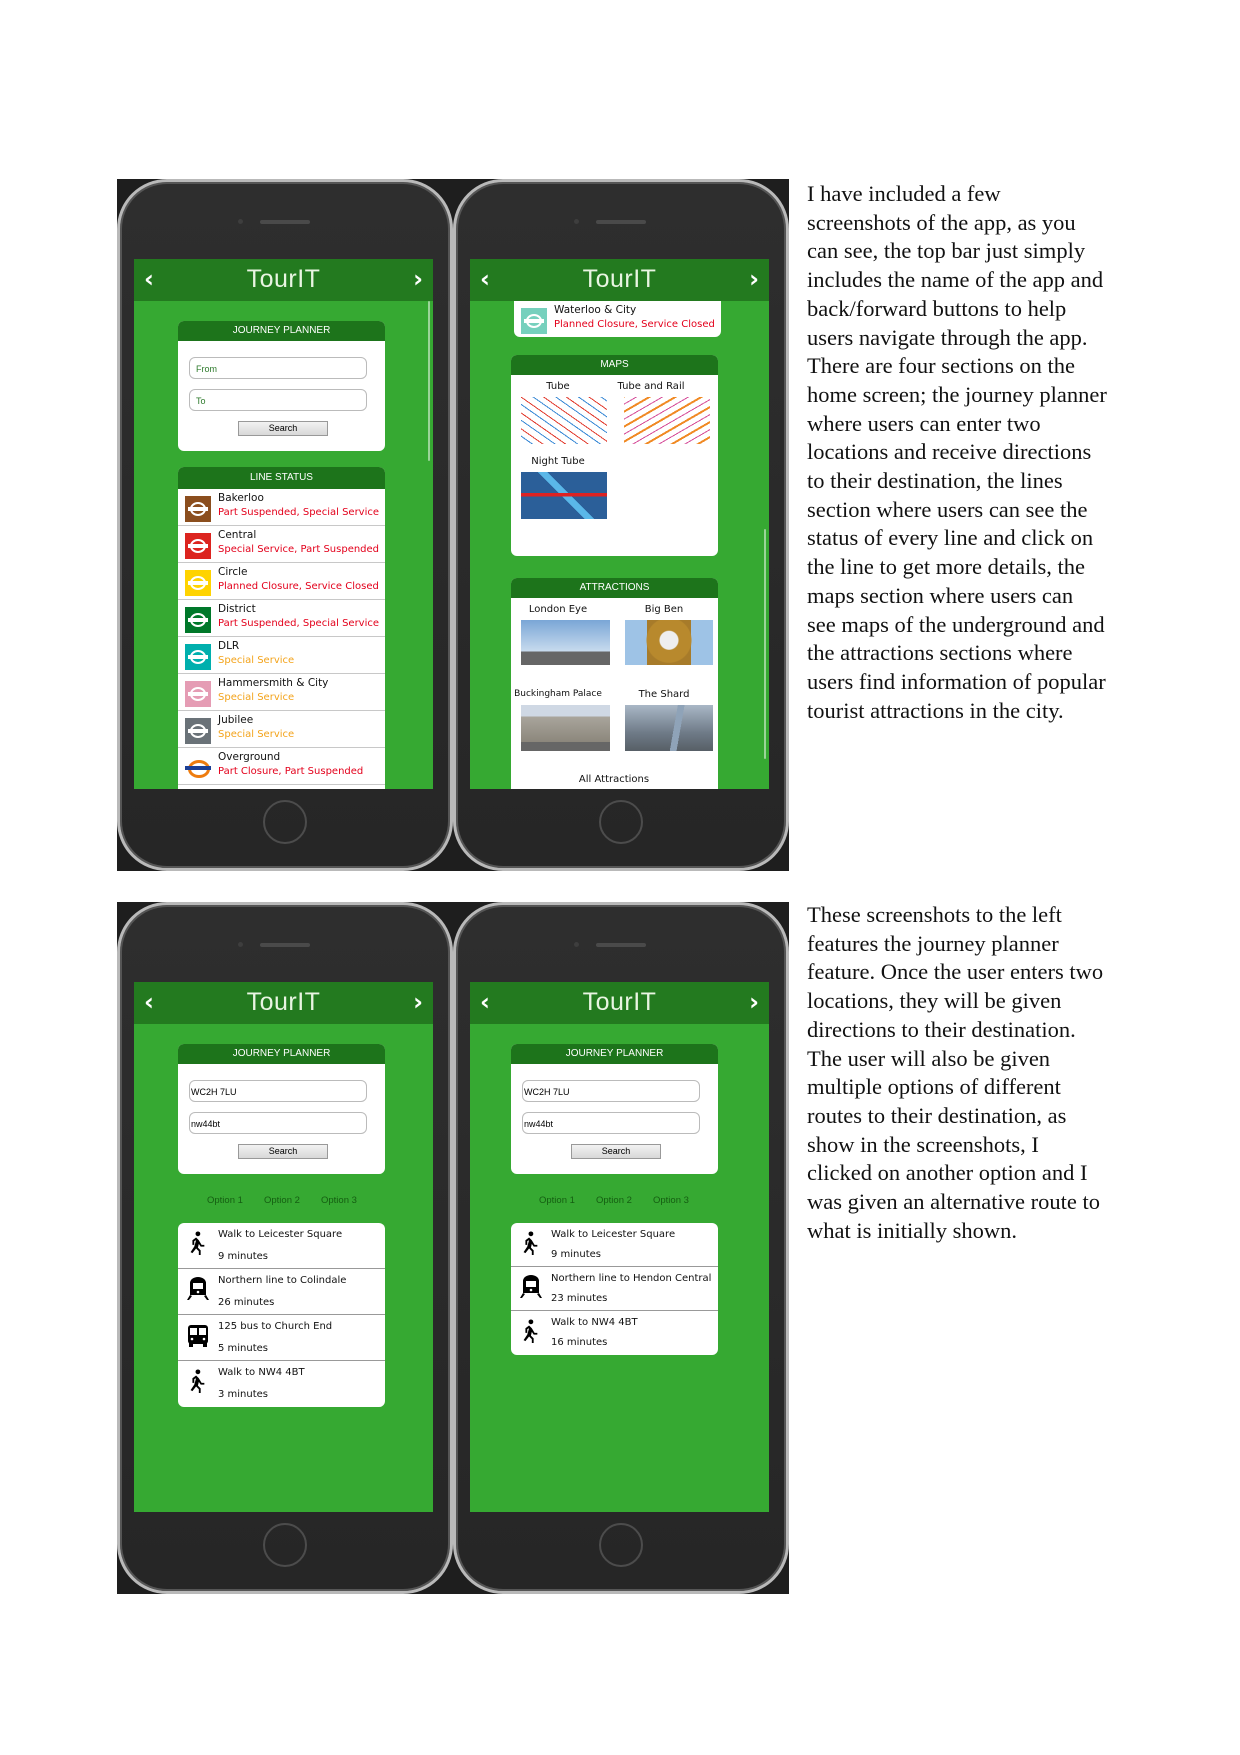 Image resolution: width=1240 pixels, height=1755 pixels. I want to click on line-name: Hammersmith & City, so click(273, 683).